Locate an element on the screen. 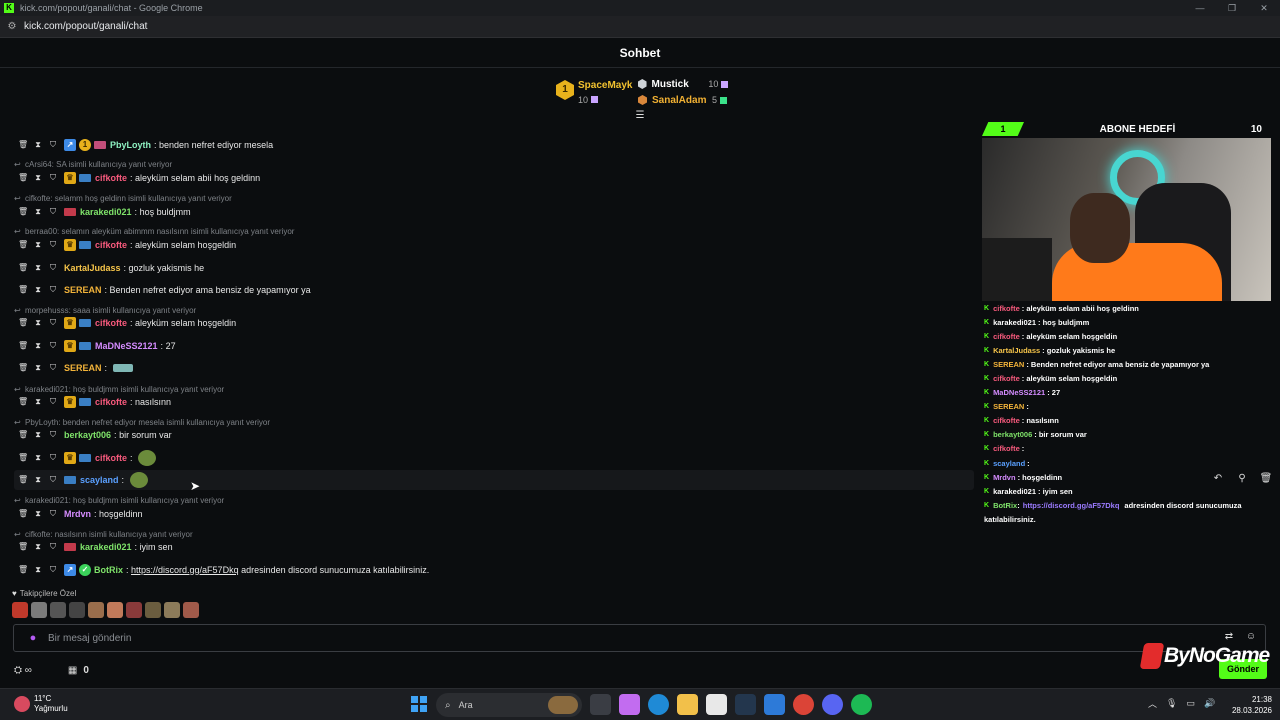  windows-start-icon is located at coordinates (419, 704).